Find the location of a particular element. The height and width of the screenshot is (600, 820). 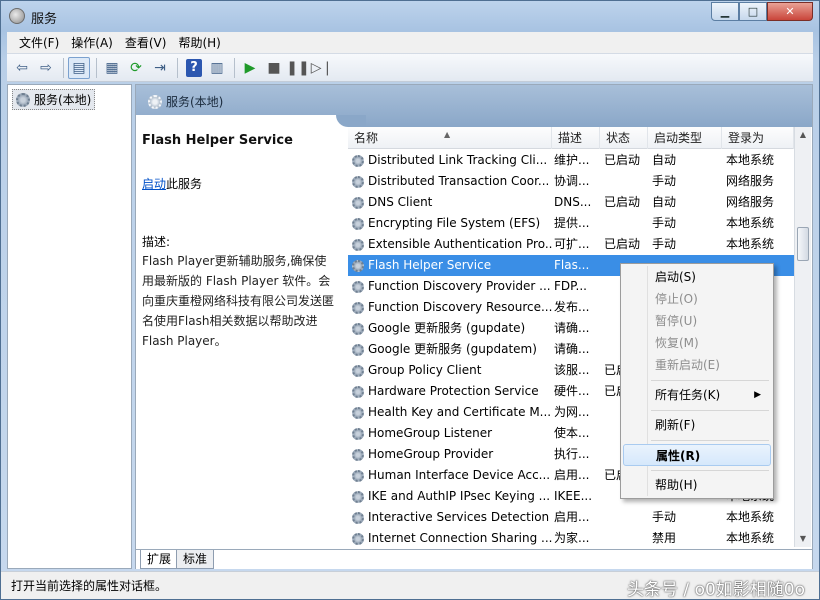

submenu-arrow-icon: ▶ is located at coordinates (757, 395).